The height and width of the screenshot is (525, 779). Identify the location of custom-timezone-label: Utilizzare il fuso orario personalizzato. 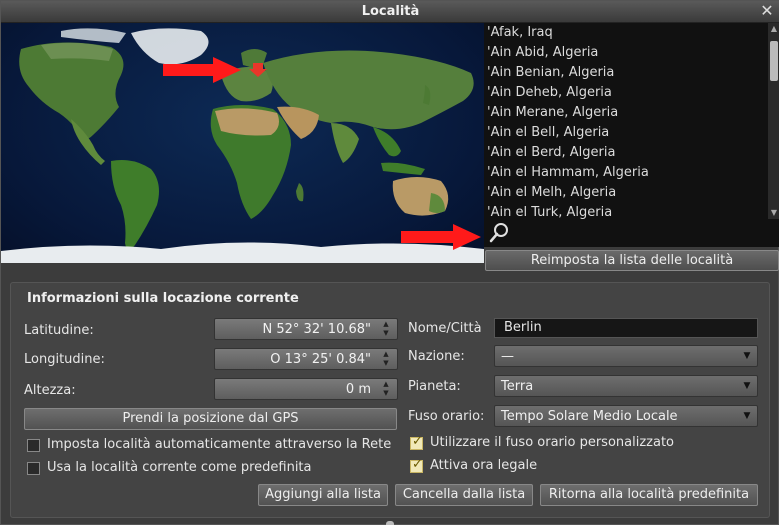
(552, 442).